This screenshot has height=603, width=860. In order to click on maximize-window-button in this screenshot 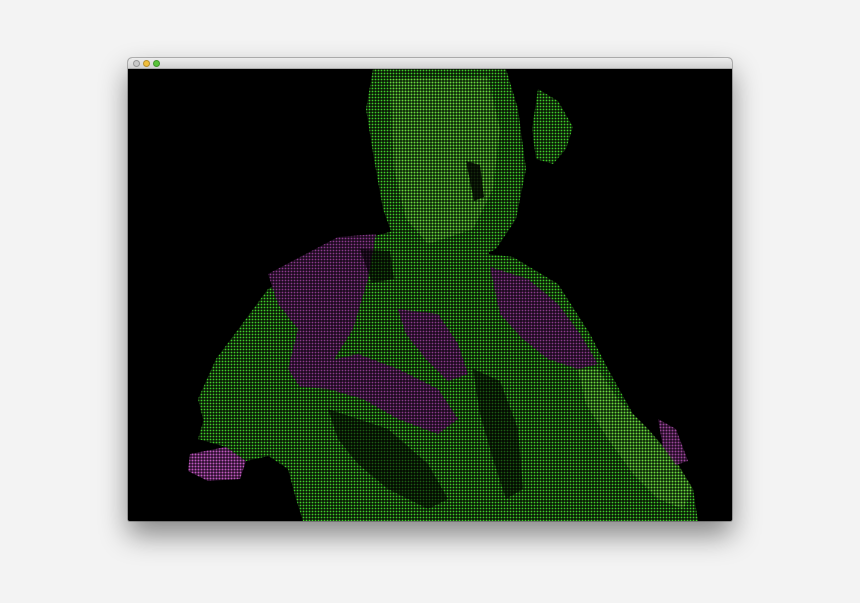, I will do `click(156, 63)`.